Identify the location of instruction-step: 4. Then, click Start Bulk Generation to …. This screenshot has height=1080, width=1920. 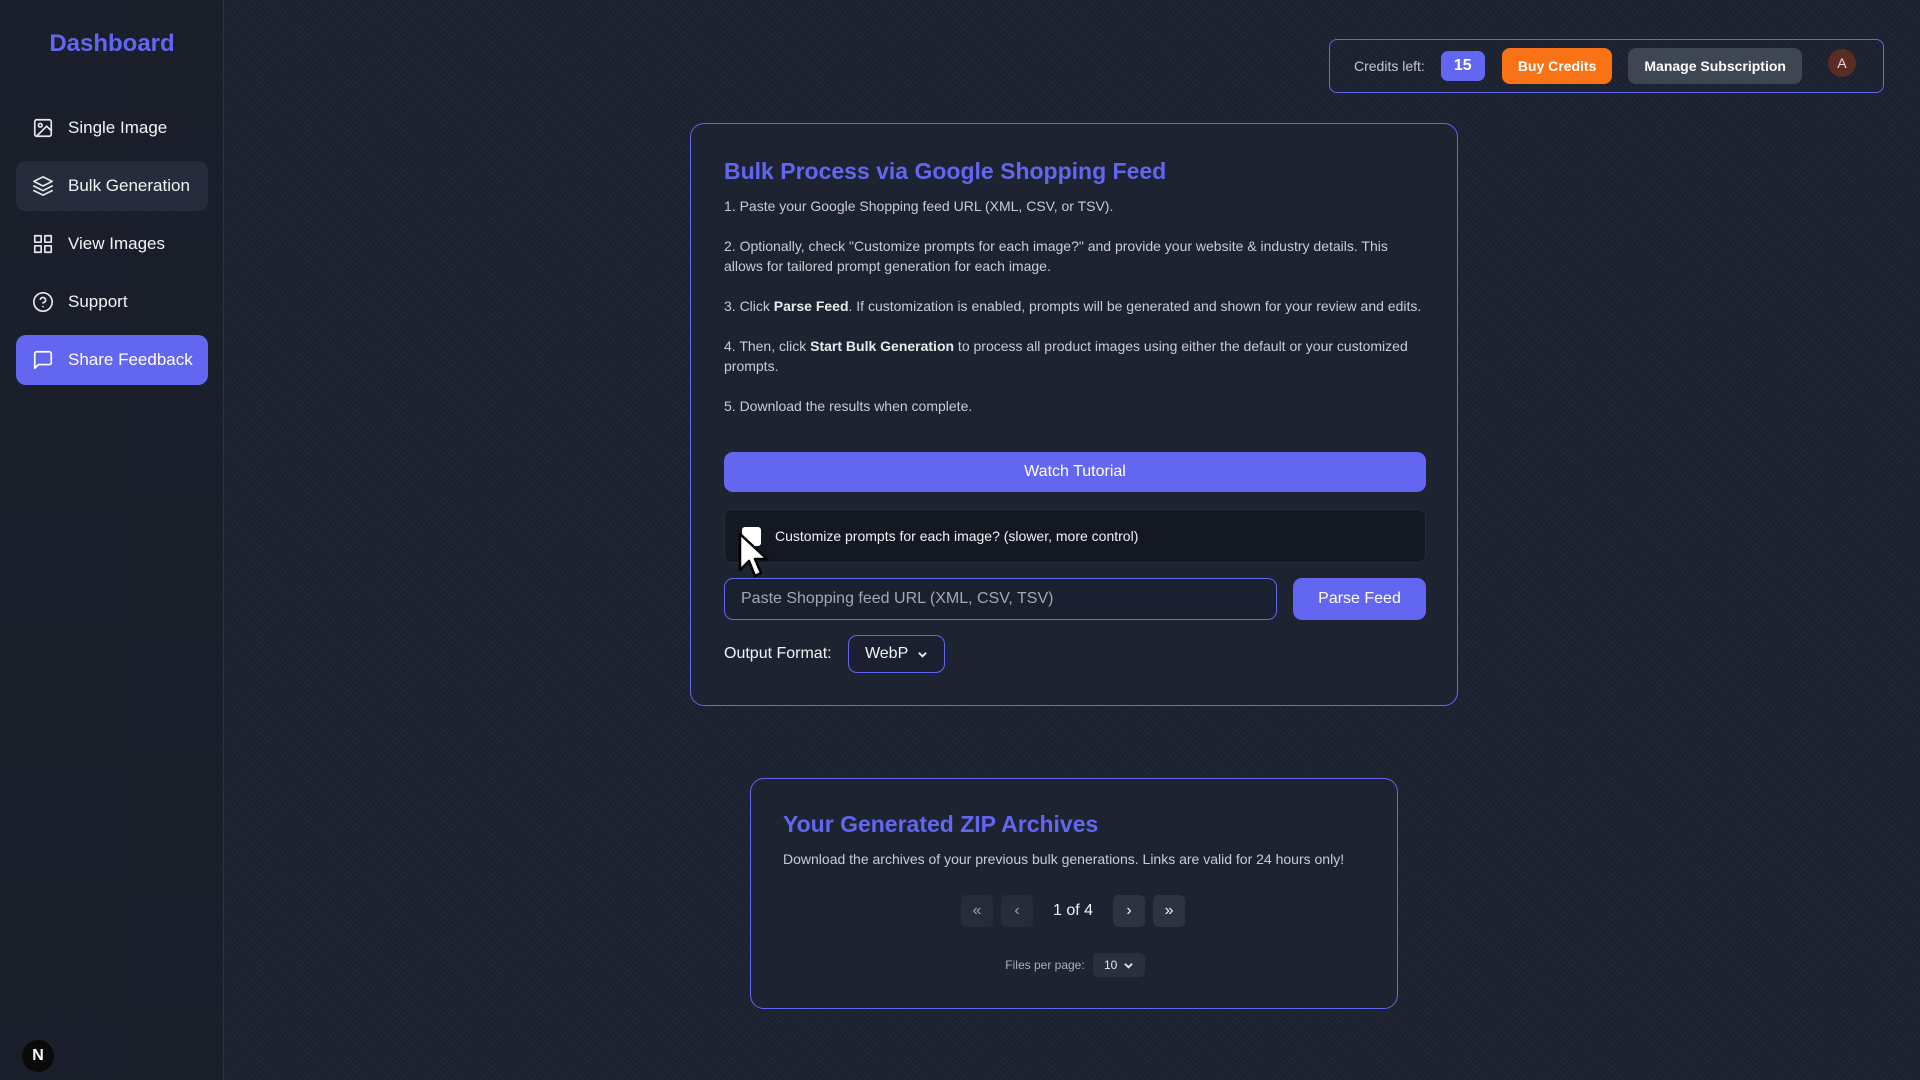
(1066, 356).